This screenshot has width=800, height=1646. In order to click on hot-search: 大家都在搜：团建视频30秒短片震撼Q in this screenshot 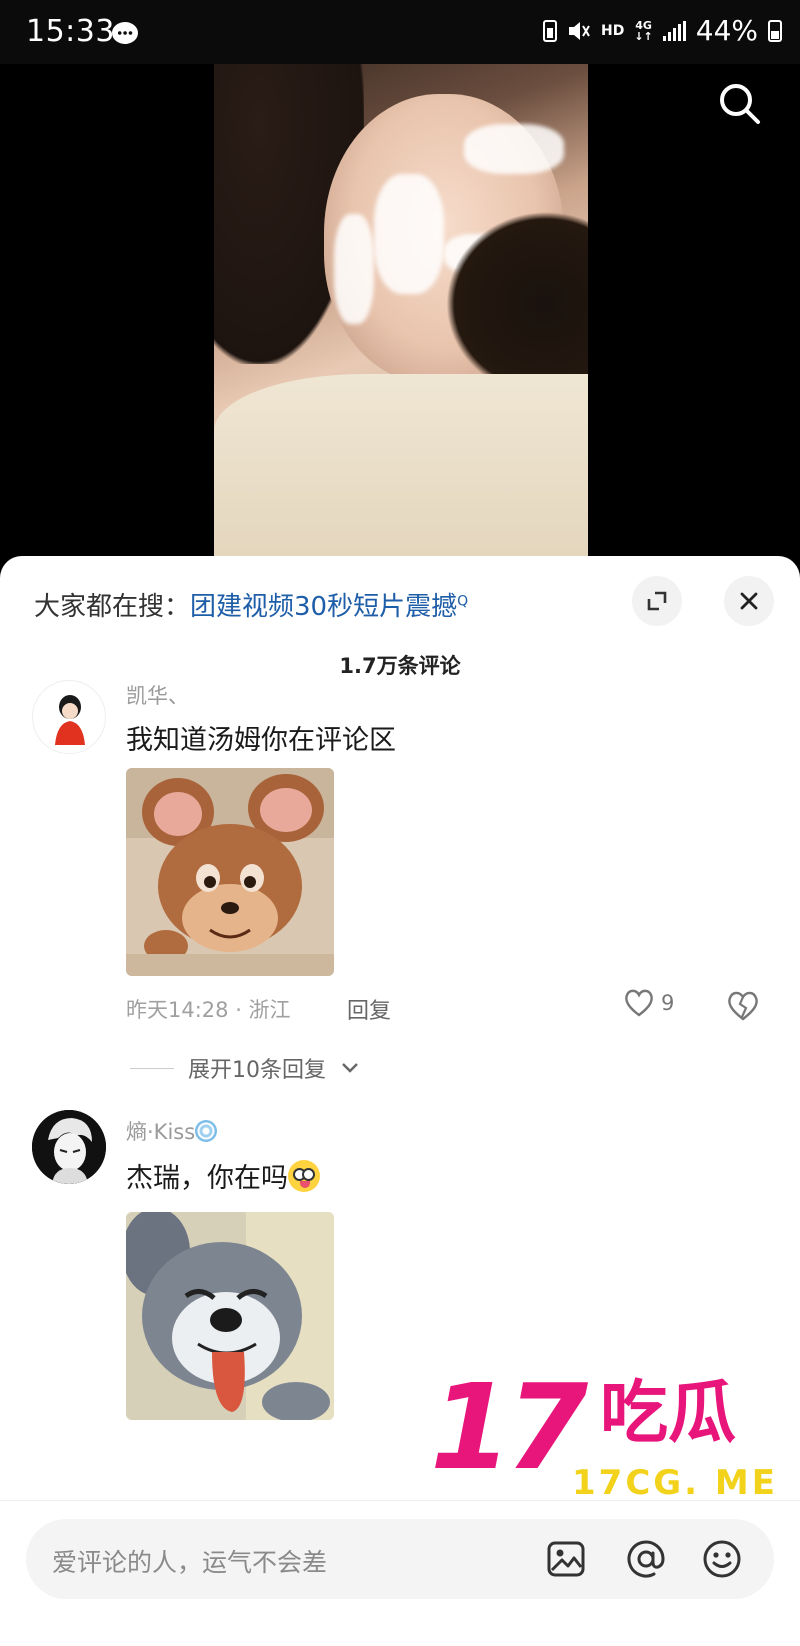, I will do `click(251, 604)`.